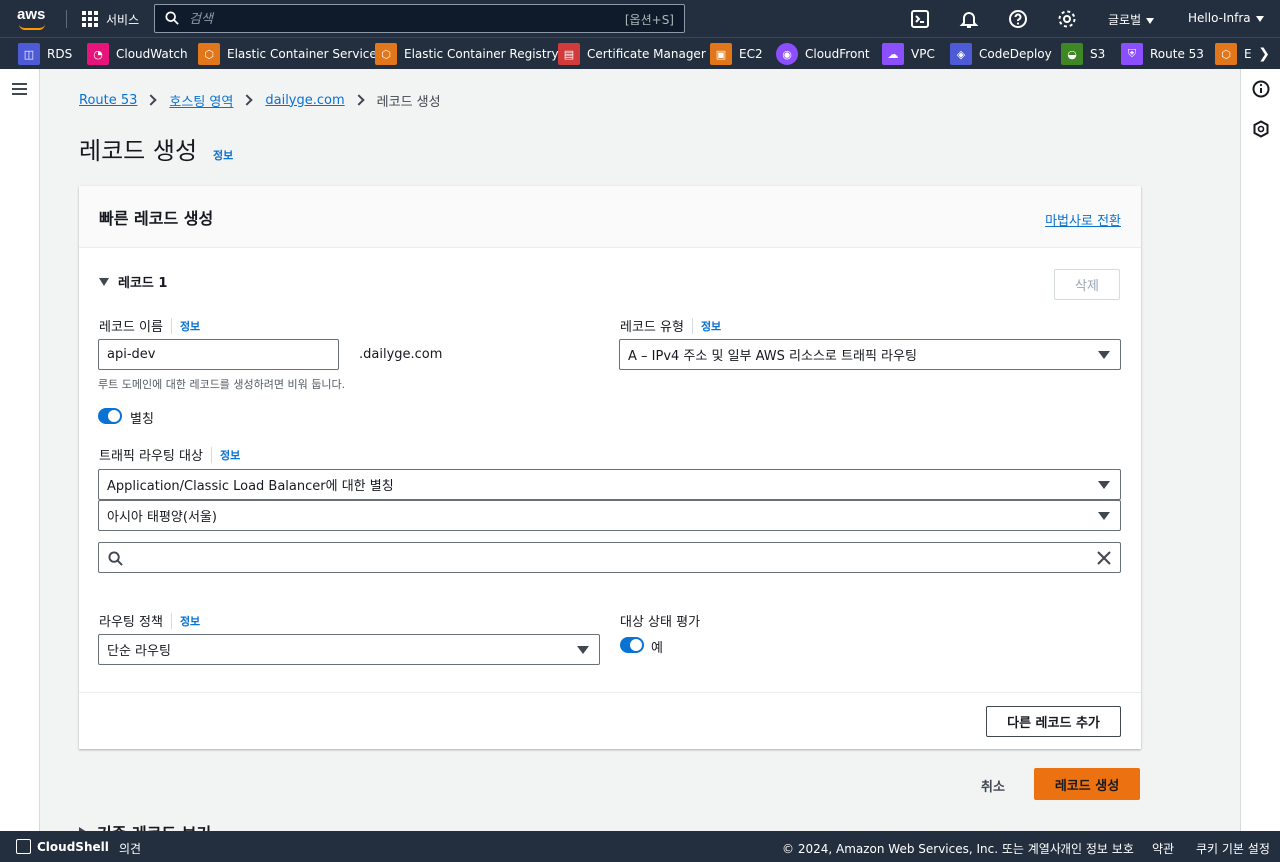  Describe the element at coordinates (45, 54) in the screenshot. I see `favorite-rds: ◫ RDS` at that location.